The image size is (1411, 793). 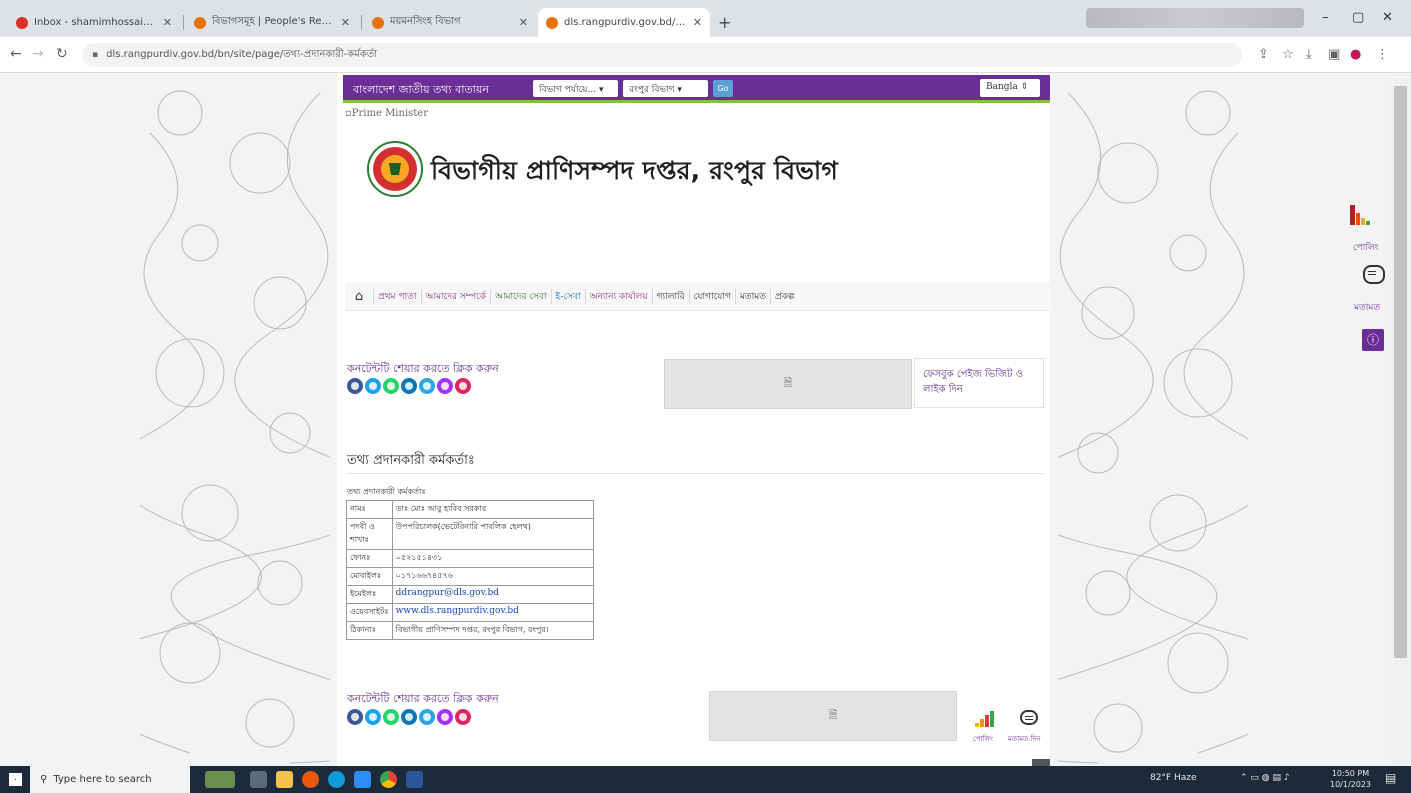 I want to click on gmail-favicon-icon, so click(x=22, y=22).